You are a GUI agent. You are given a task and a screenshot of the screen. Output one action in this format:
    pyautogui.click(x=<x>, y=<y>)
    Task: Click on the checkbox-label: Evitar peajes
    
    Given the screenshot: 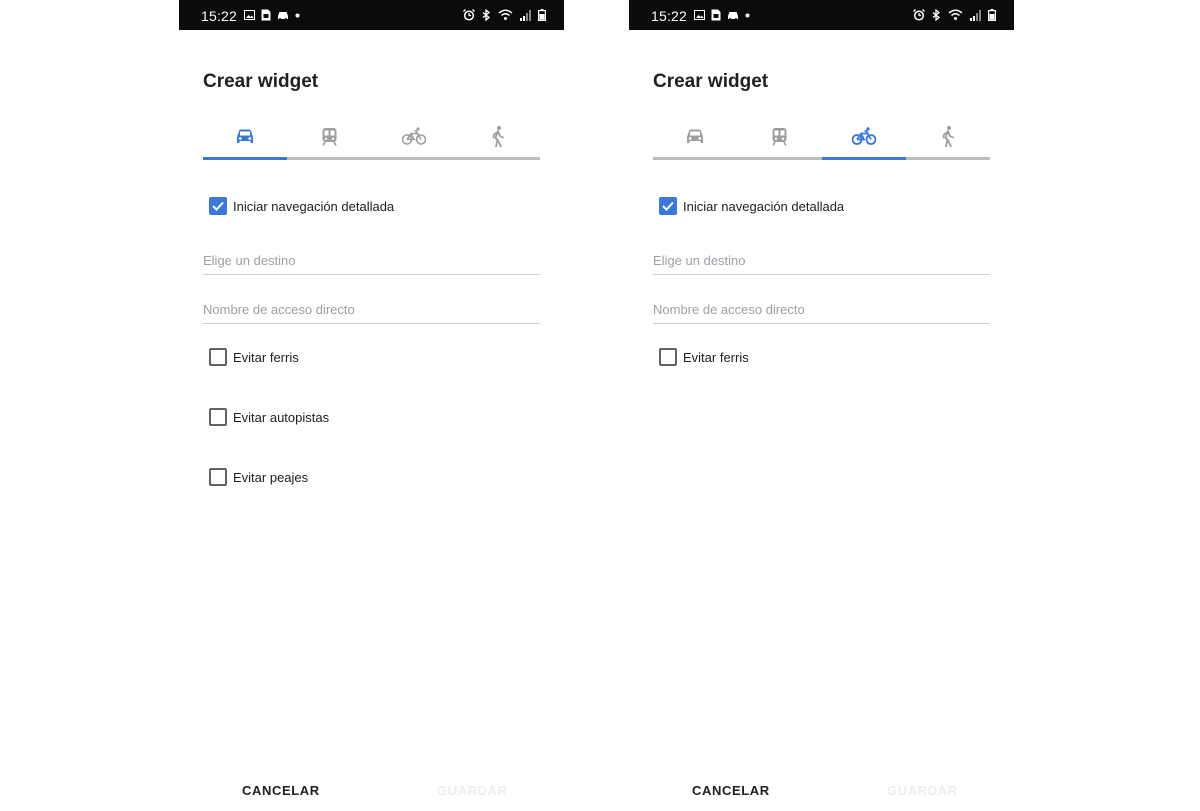 What is the action you would take?
    pyautogui.click(x=271, y=477)
    